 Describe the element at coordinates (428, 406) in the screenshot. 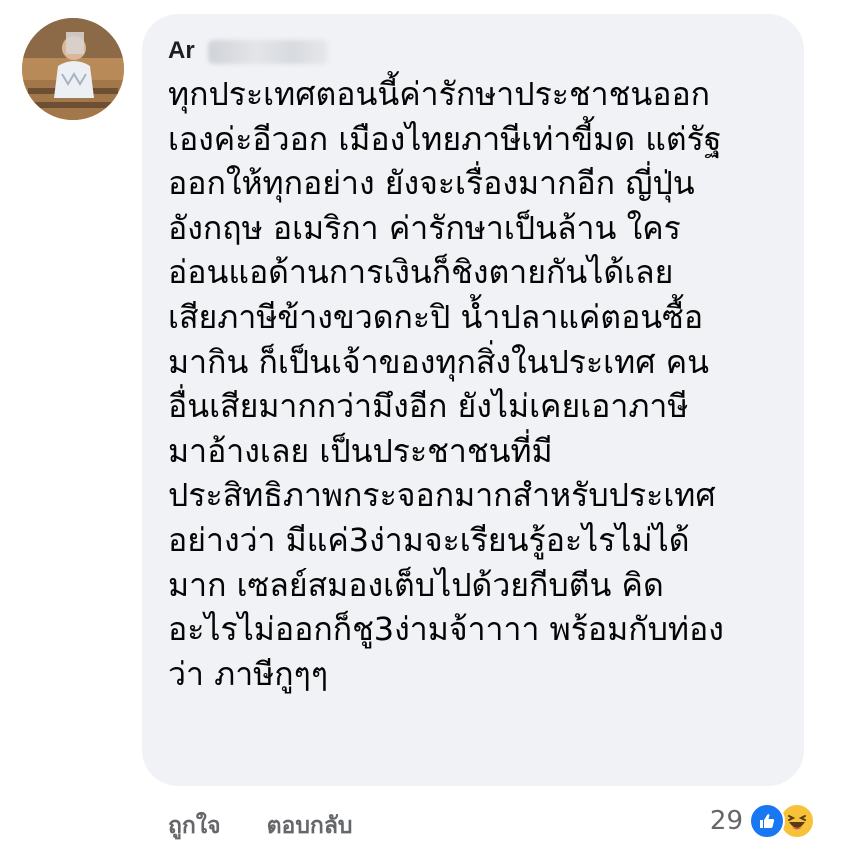

I see `comment-line: อื่นเสียมากกว่ามึงอีก ยังไม่เคยเอาภาษี` at that location.